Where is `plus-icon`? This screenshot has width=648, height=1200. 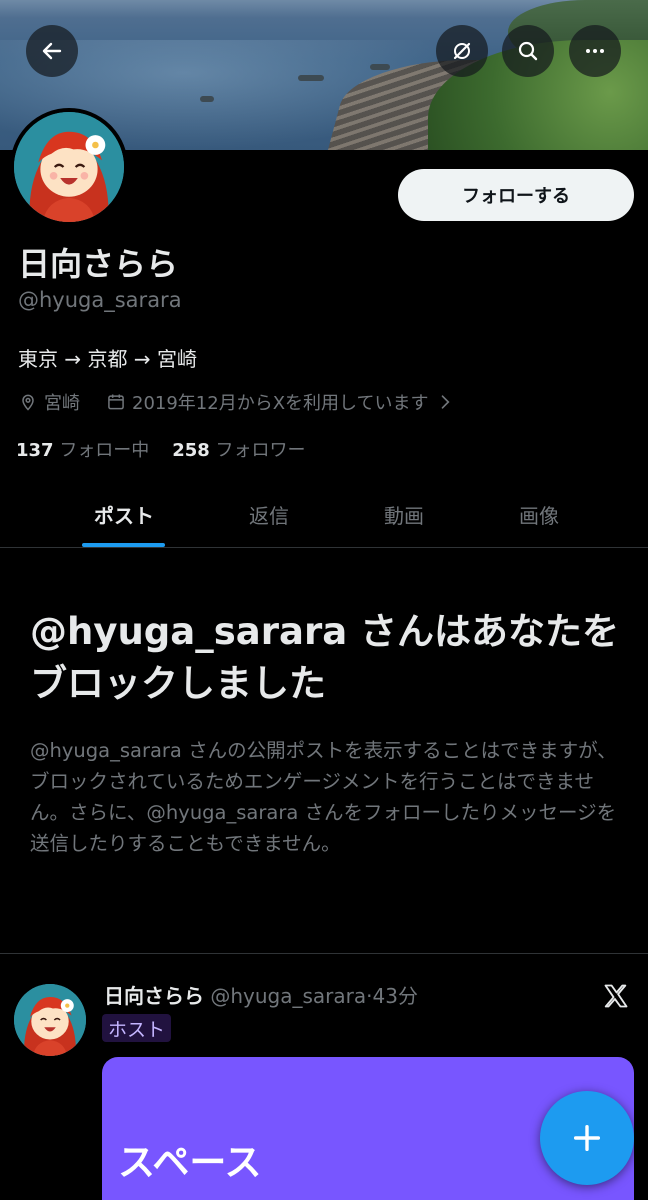 plus-icon is located at coordinates (587, 1138).